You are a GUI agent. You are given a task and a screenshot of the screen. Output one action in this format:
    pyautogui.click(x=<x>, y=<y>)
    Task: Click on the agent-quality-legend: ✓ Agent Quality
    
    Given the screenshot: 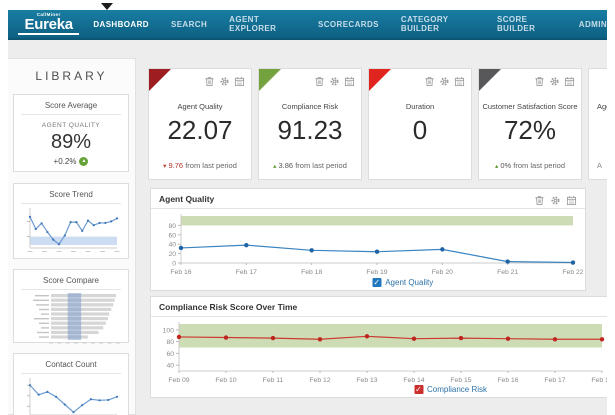 What is the action you would take?
    pyautogui.click(x=402, y=282)
    